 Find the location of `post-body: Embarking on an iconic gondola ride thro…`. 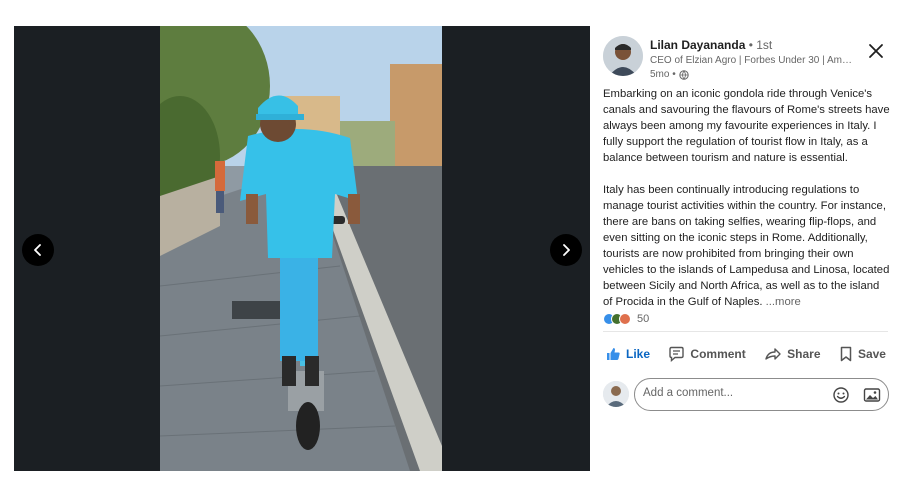

post-body: Embarking on an iconic gondola ride thro… is located at coordinates (746, 198).